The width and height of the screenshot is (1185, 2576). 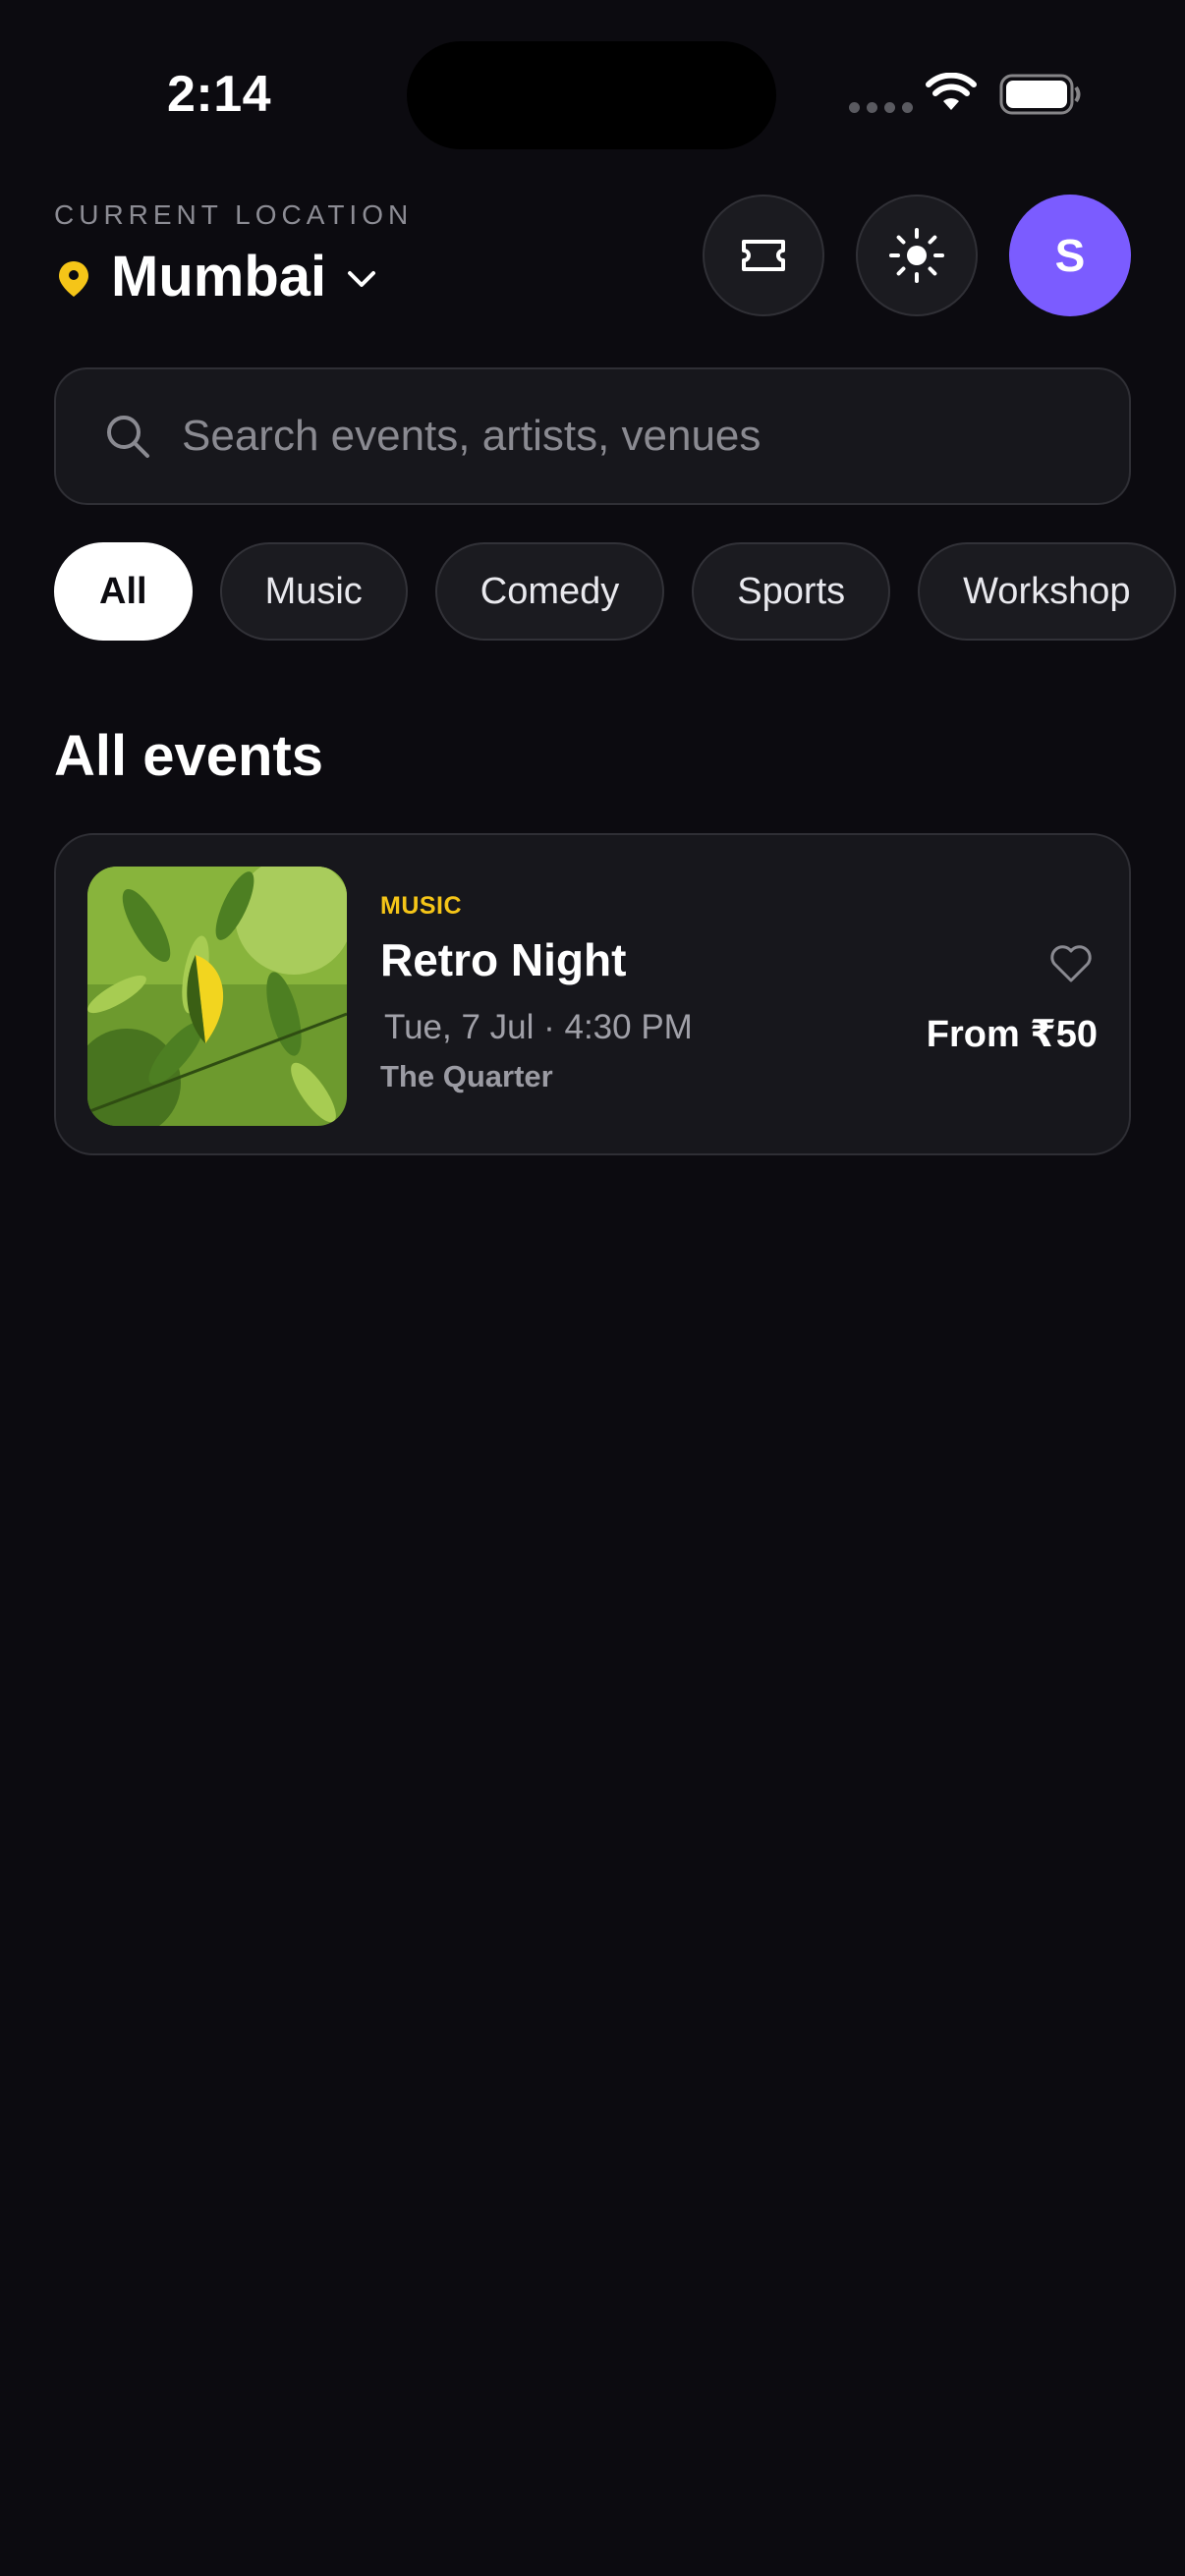 I want to click on ticket-icon, so click(x=763, y=255).